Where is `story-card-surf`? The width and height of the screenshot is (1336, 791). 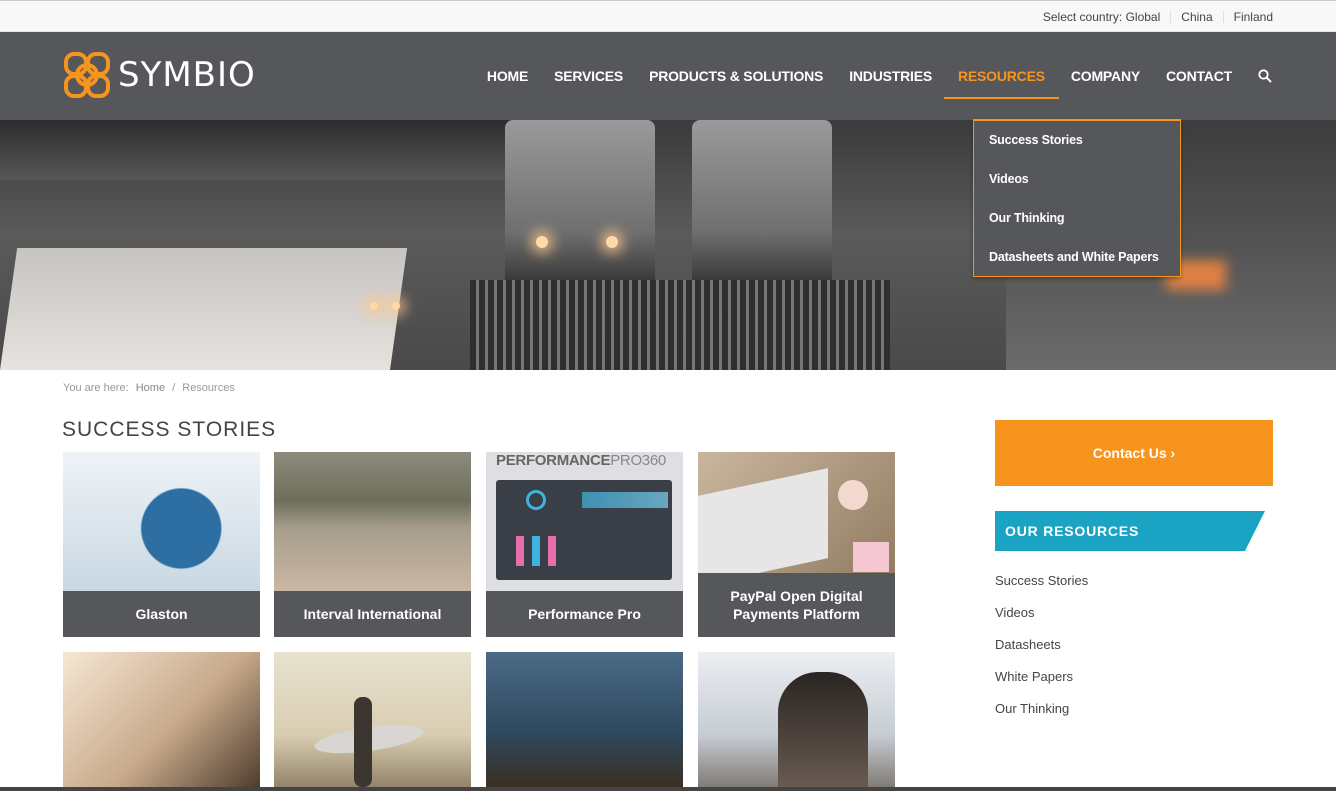 story-card-surf is located at coordinates (372, 721).